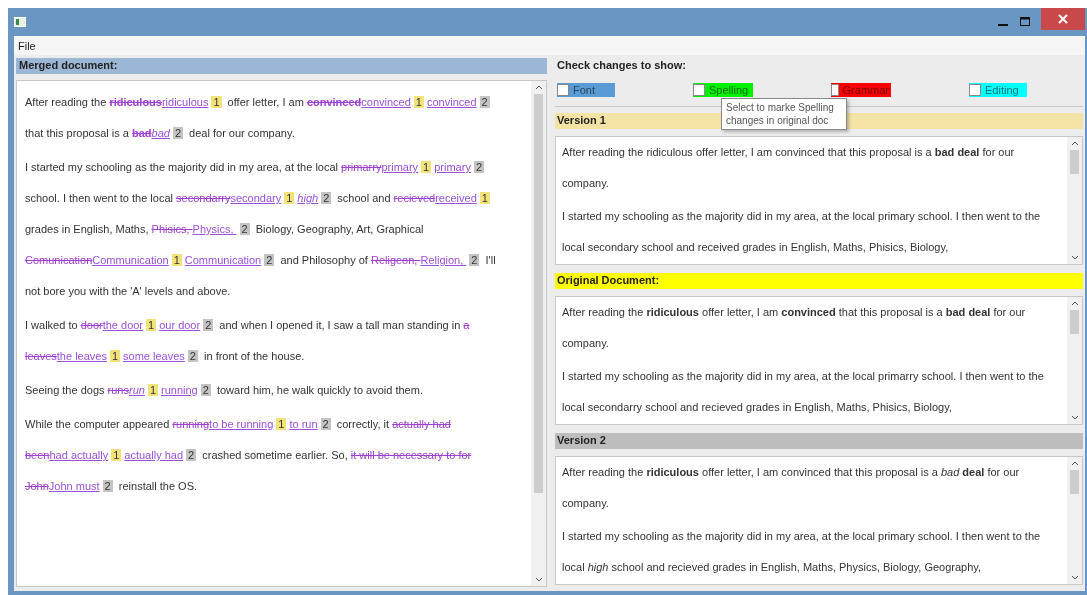 This screenshot has height=595, width=1087. Describe the element at coordinates (213, 229) in the screenshot. I see `inserted-text: Physics,` at that location.